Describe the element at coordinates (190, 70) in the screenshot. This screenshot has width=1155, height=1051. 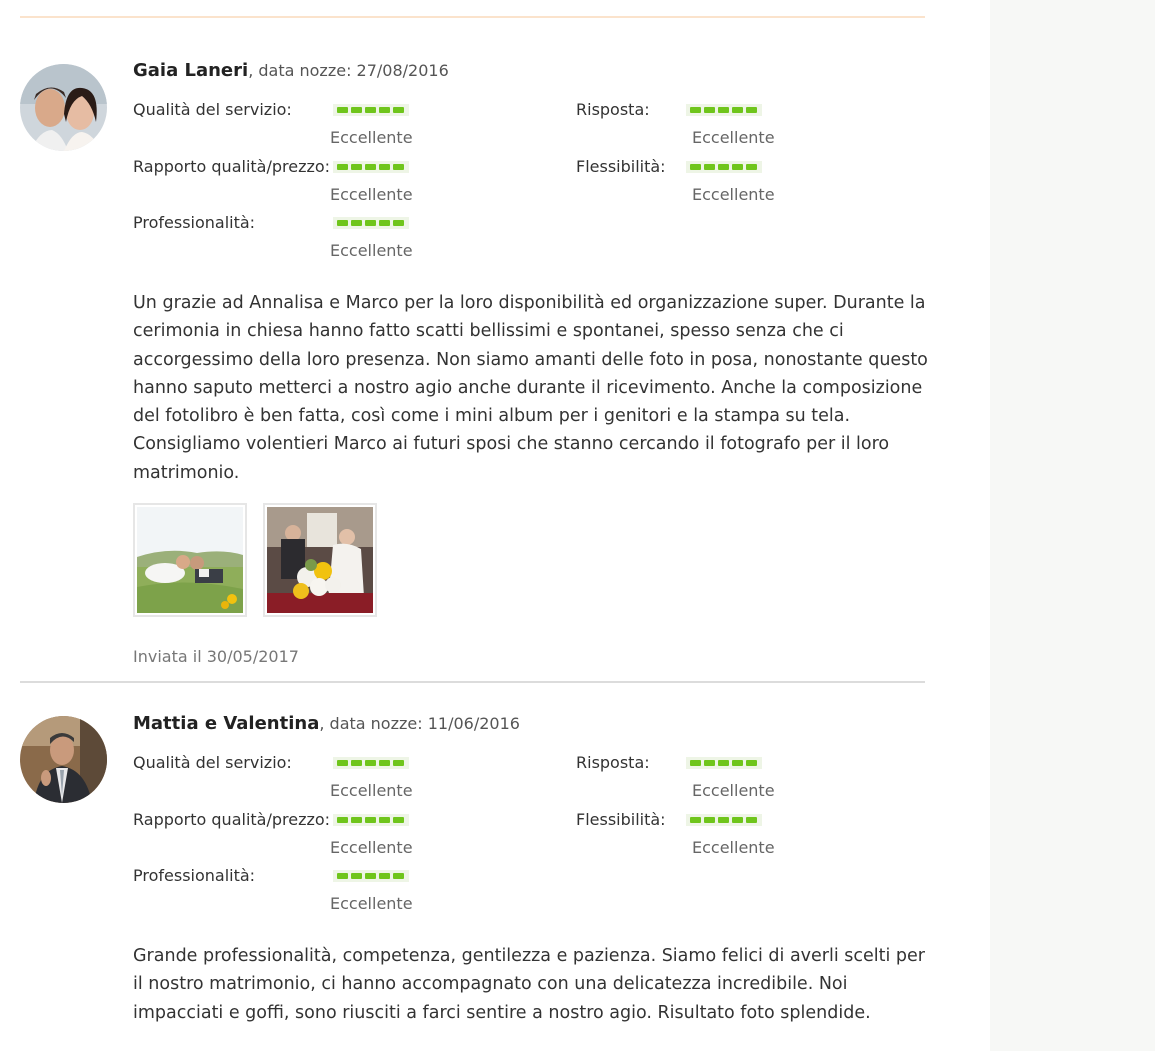
I see `reviewer-name: Gaia Laneri` at that location.